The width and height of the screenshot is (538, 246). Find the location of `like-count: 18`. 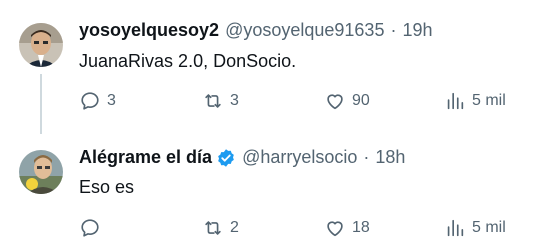

like-count: 18 is located at coordinates (361, 227).